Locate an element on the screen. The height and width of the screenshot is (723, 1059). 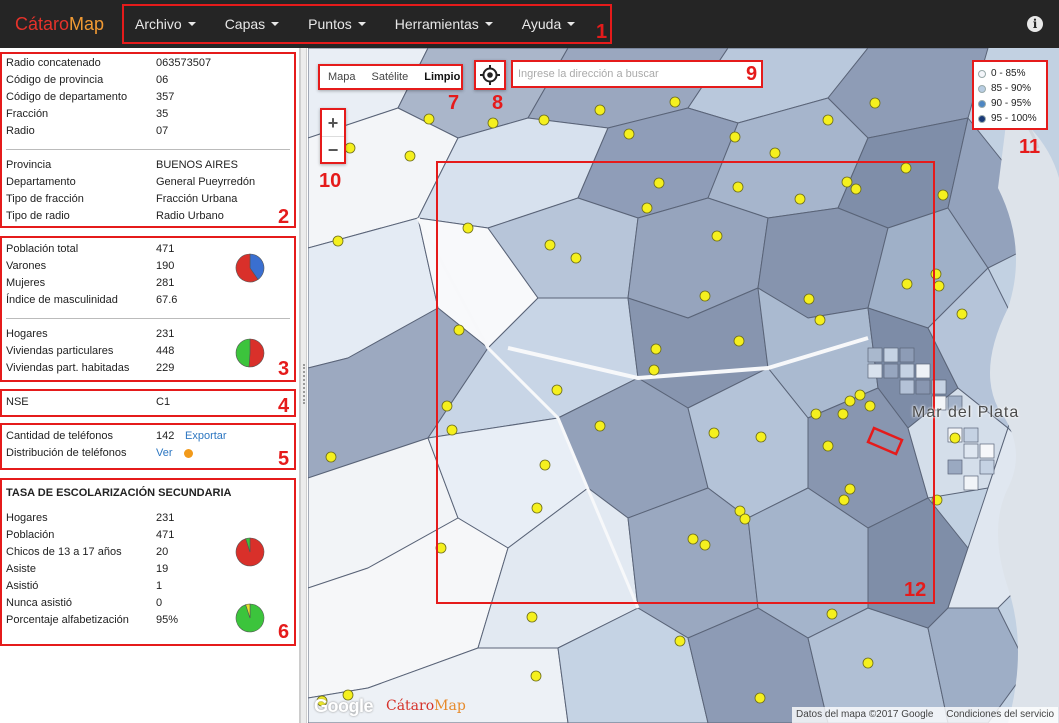
row-label: Asiste is located at coordinates (21, 569).